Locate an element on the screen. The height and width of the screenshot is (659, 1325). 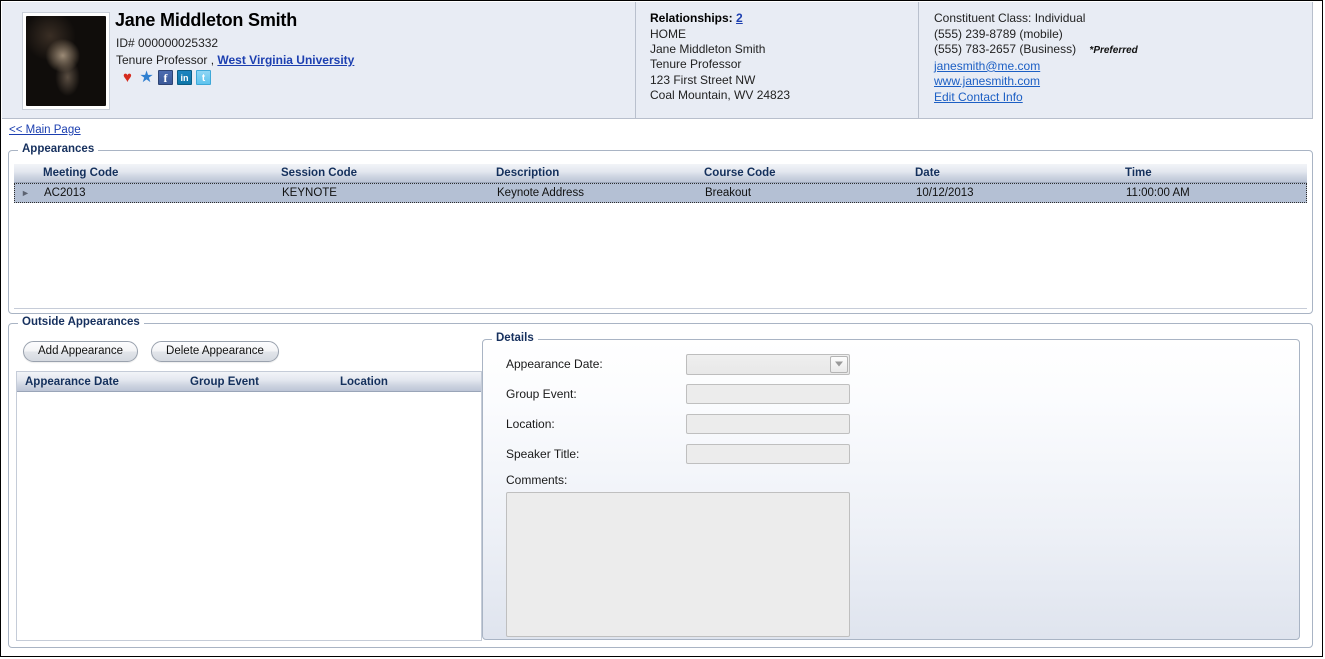
phone-business: (555) 783-2657 (Business) is located at coordinates (1005, 49).